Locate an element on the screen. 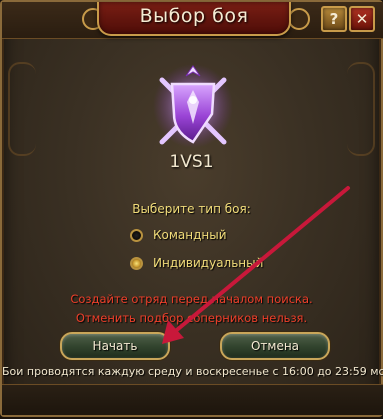 The image size is (383, 419). battle-mode-label: 1VS1 is located at coordinates (191, 162).